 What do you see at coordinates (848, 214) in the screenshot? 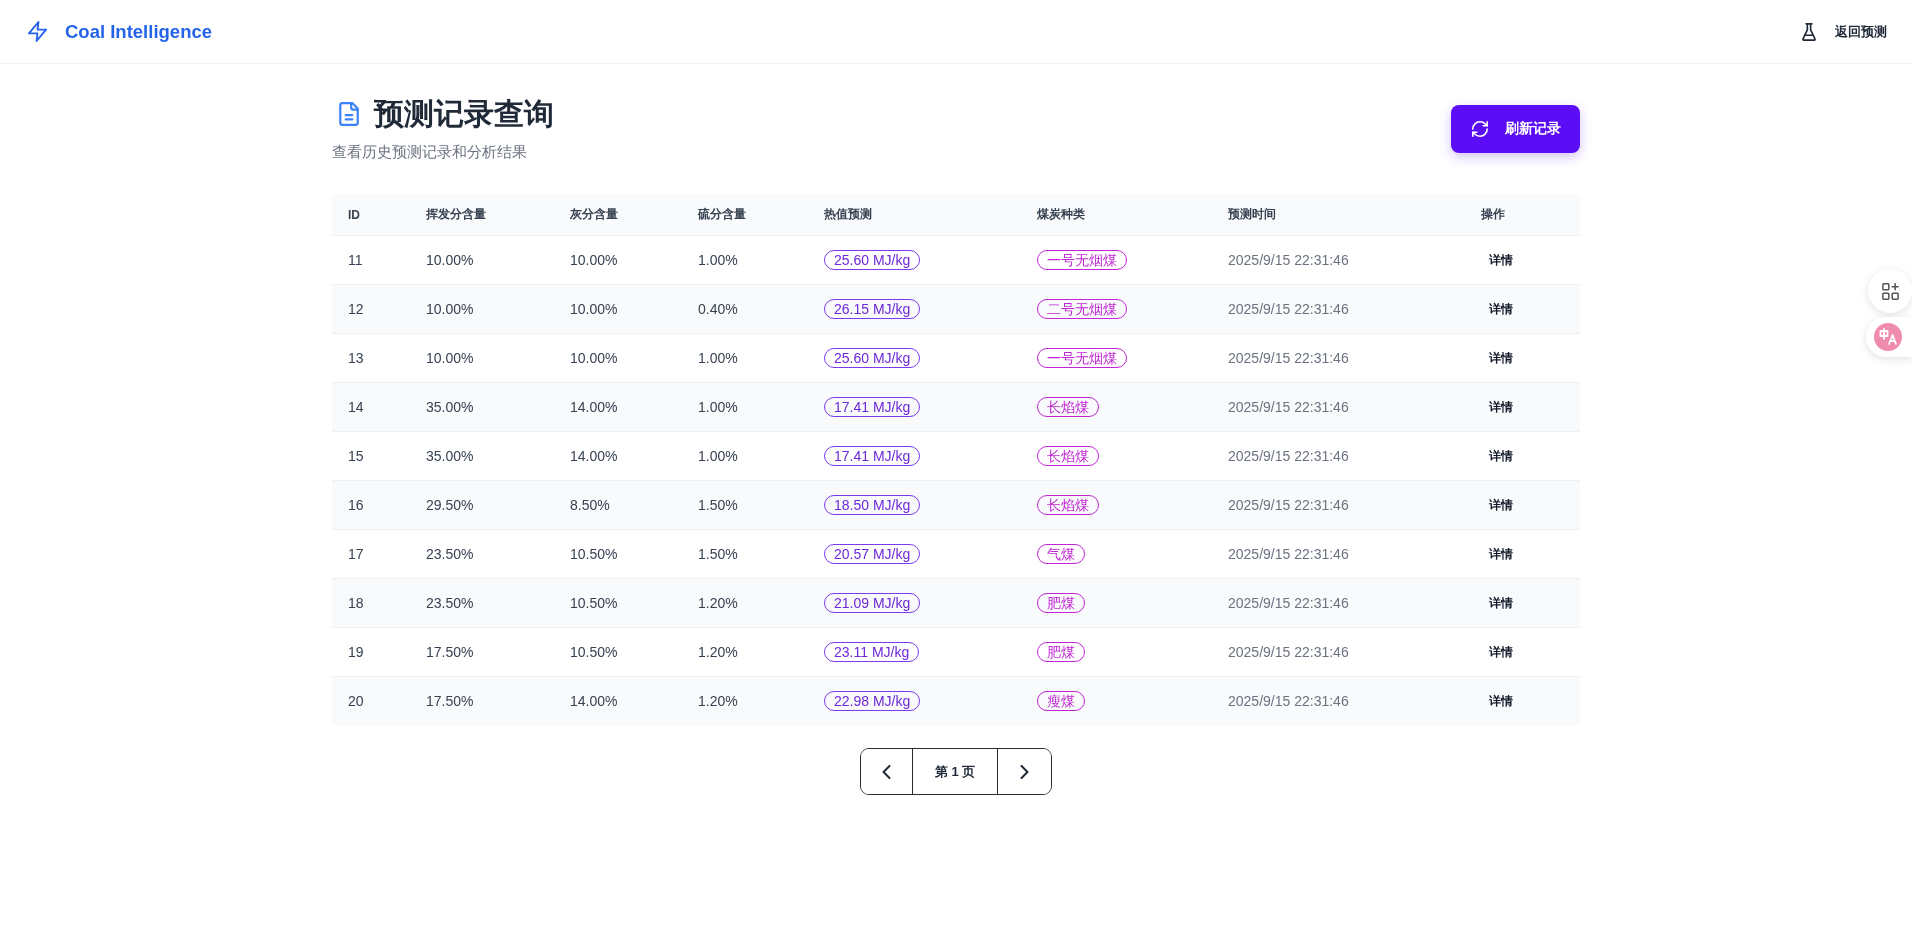
I see `column-header: 热值预测` at bounding box center [848, 214].